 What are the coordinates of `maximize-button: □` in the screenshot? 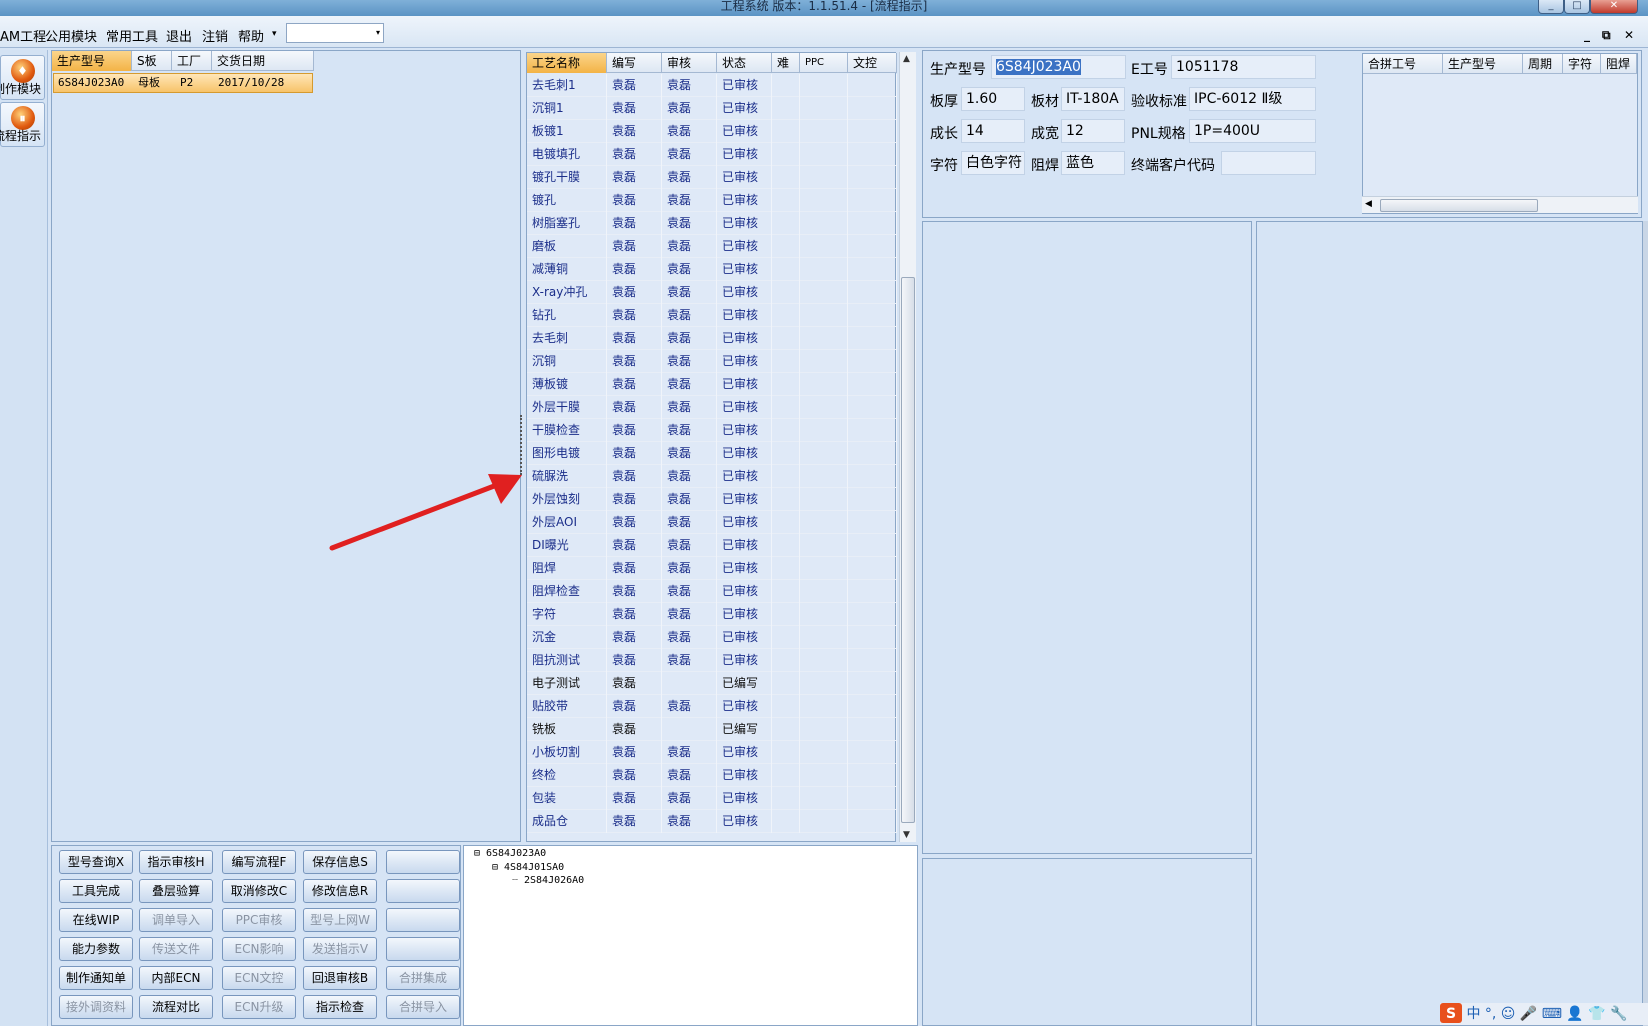 It's located at (1577, 7).